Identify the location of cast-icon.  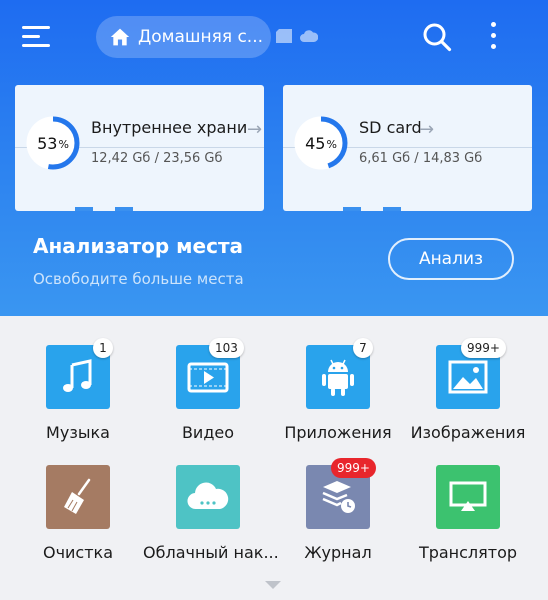
(468, 496).